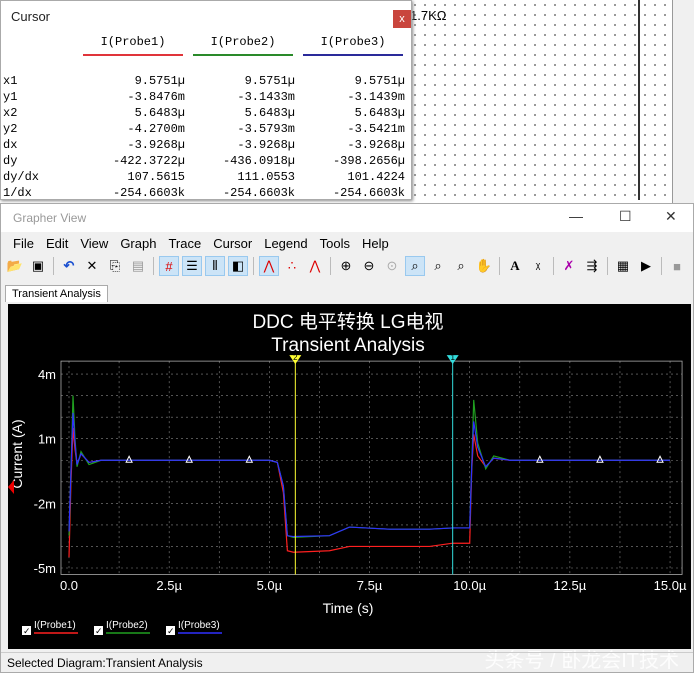 Image resolution: width=694 pixels, height=673 pixels. I want to click on x-tick-label: 5.0µ, so click(270, 585).